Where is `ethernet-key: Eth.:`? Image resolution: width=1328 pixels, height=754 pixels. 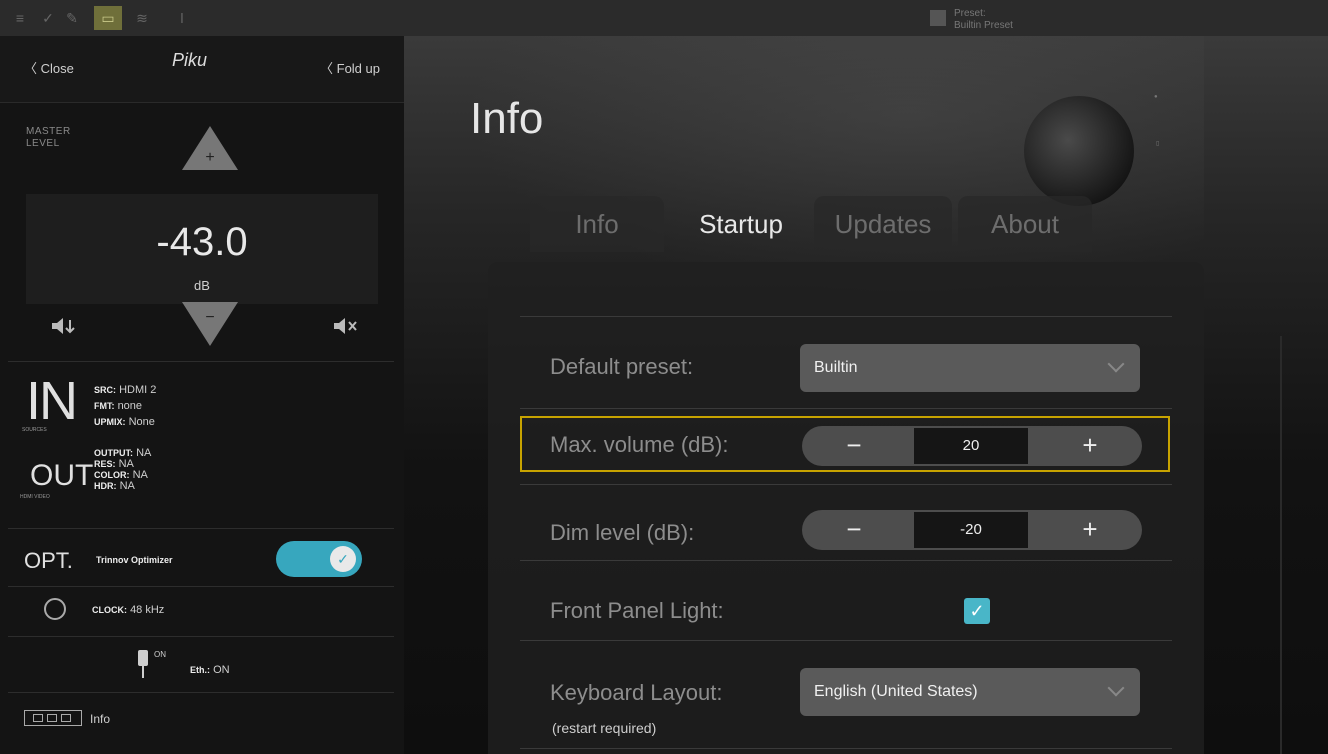
ethernet-key: Eth.: is located at coordinates (200, 670).